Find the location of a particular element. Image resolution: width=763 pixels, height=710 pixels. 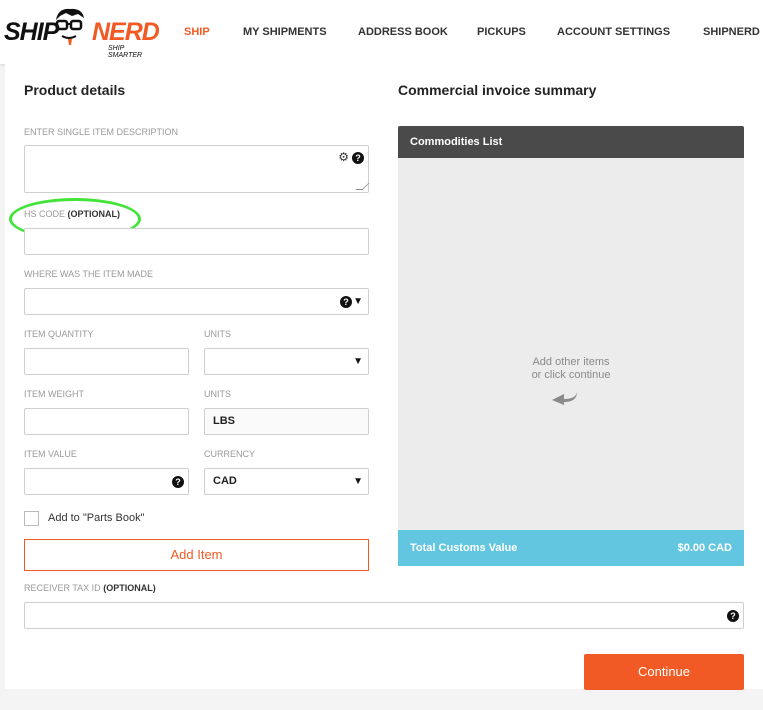

weight-units-field: LBS is located at coordinates (286, 421).